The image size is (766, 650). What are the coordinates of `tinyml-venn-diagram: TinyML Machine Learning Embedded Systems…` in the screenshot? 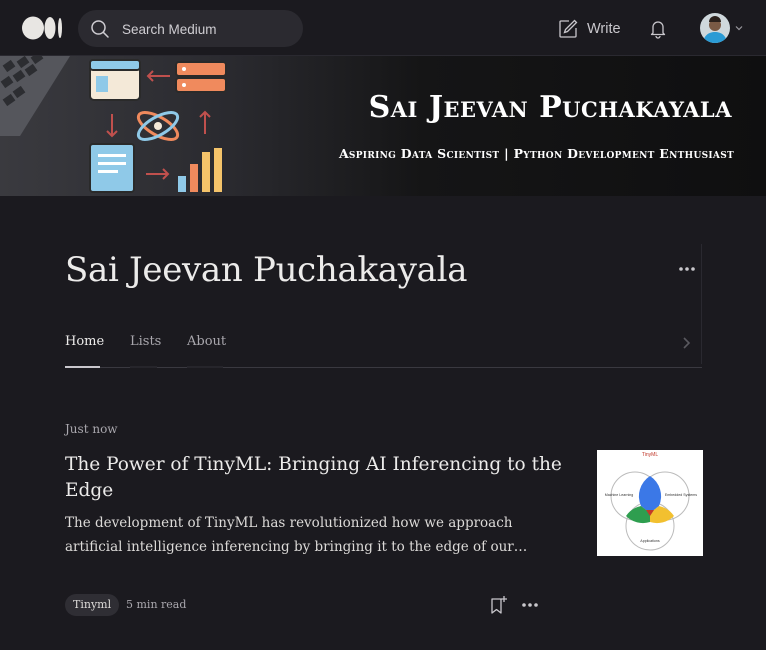 It's located at (651, 501).